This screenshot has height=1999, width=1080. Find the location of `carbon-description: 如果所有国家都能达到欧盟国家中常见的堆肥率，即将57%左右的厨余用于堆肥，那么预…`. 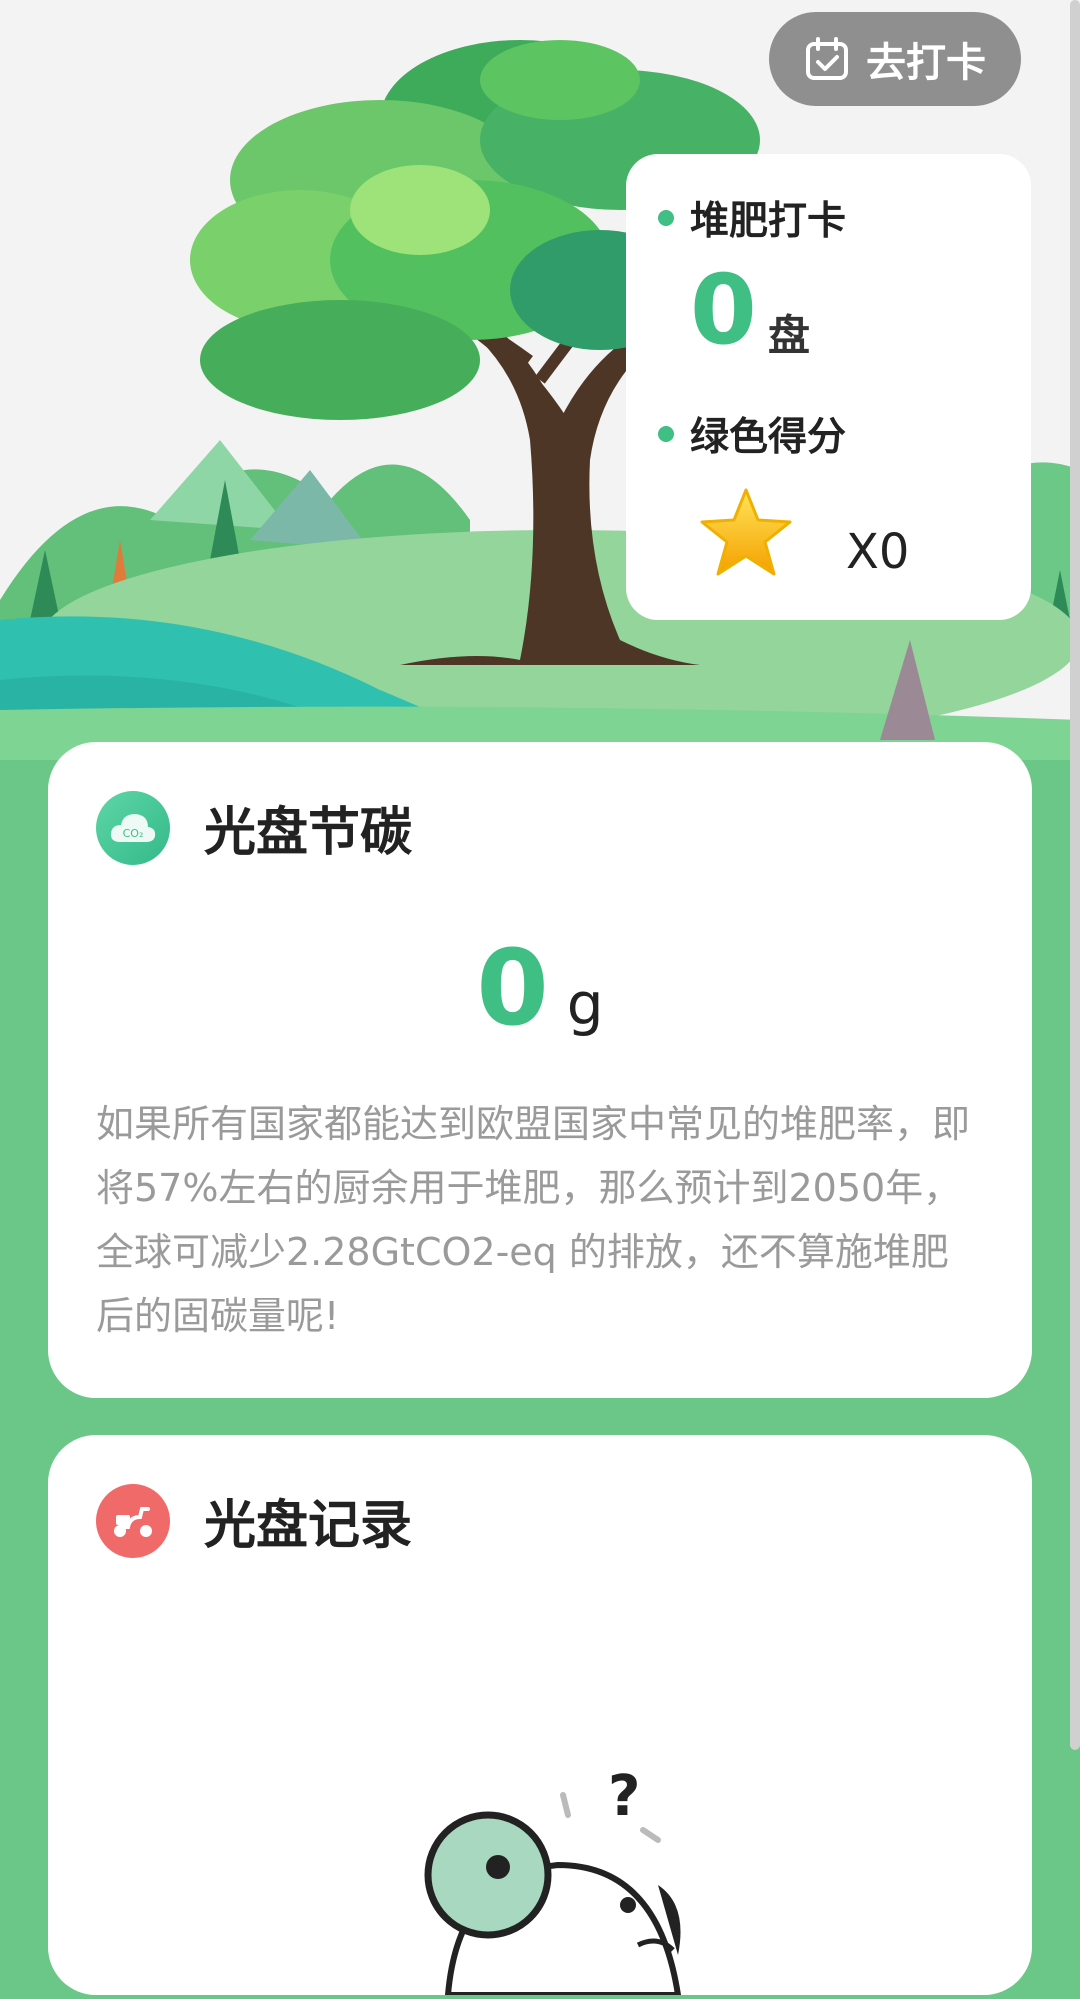

carbon-description: 如果所有国家都能达到欧盟国家中常见的堆肥率，即将57%左右的厨余用于堆肥，那么预… is located at coordinates (533, 1220).